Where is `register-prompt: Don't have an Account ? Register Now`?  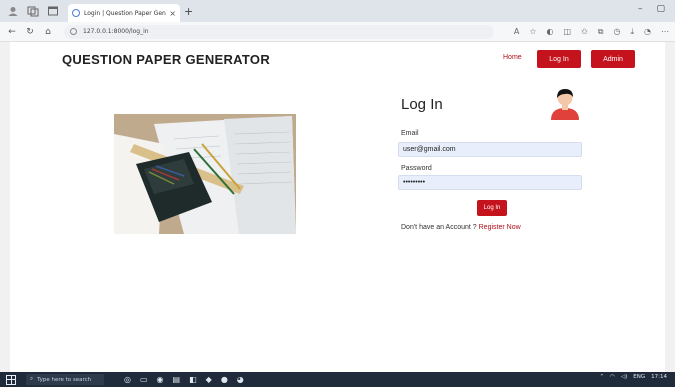
register-prompt: Don't have an Account ? Register Now is located at coordinates (461, 227).